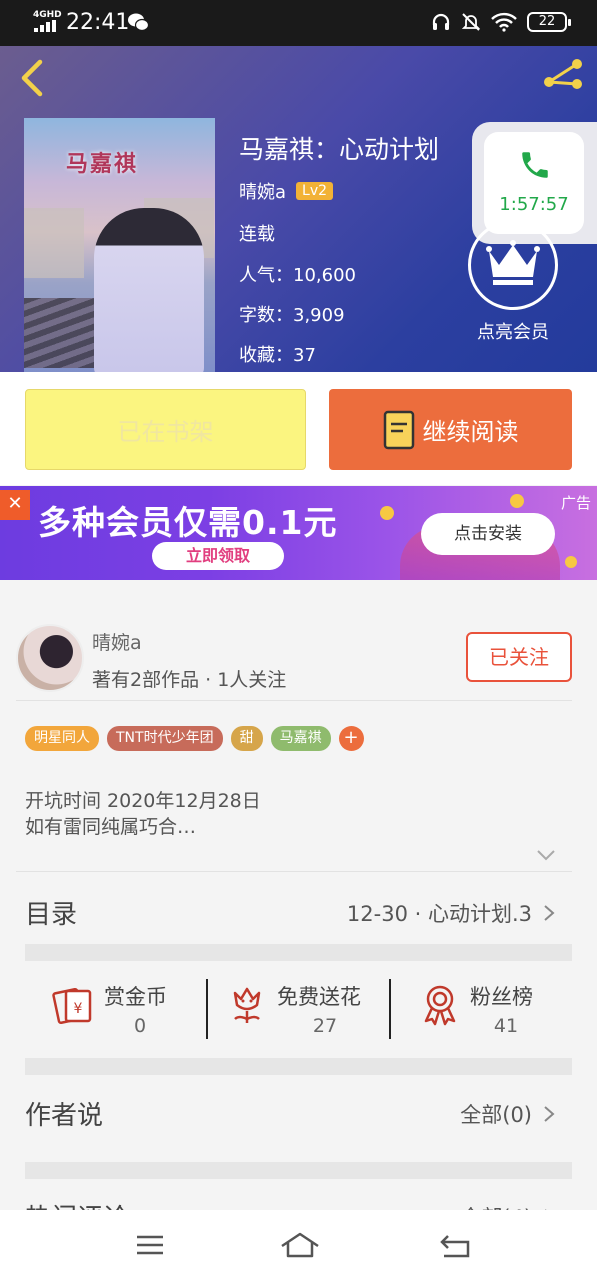  I want to click on tag-chip: TNT时代少年团, so click(165, 738).